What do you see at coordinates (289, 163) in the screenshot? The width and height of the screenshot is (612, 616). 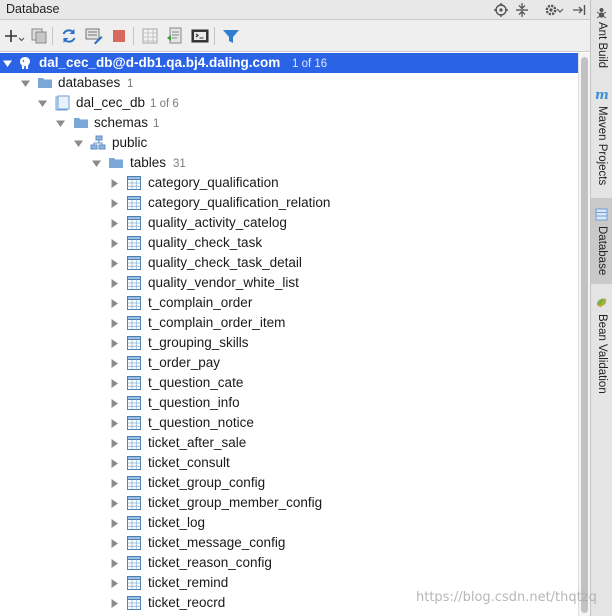 I see `tree-node-tables: tables 31` at bounding box center [289, 163].